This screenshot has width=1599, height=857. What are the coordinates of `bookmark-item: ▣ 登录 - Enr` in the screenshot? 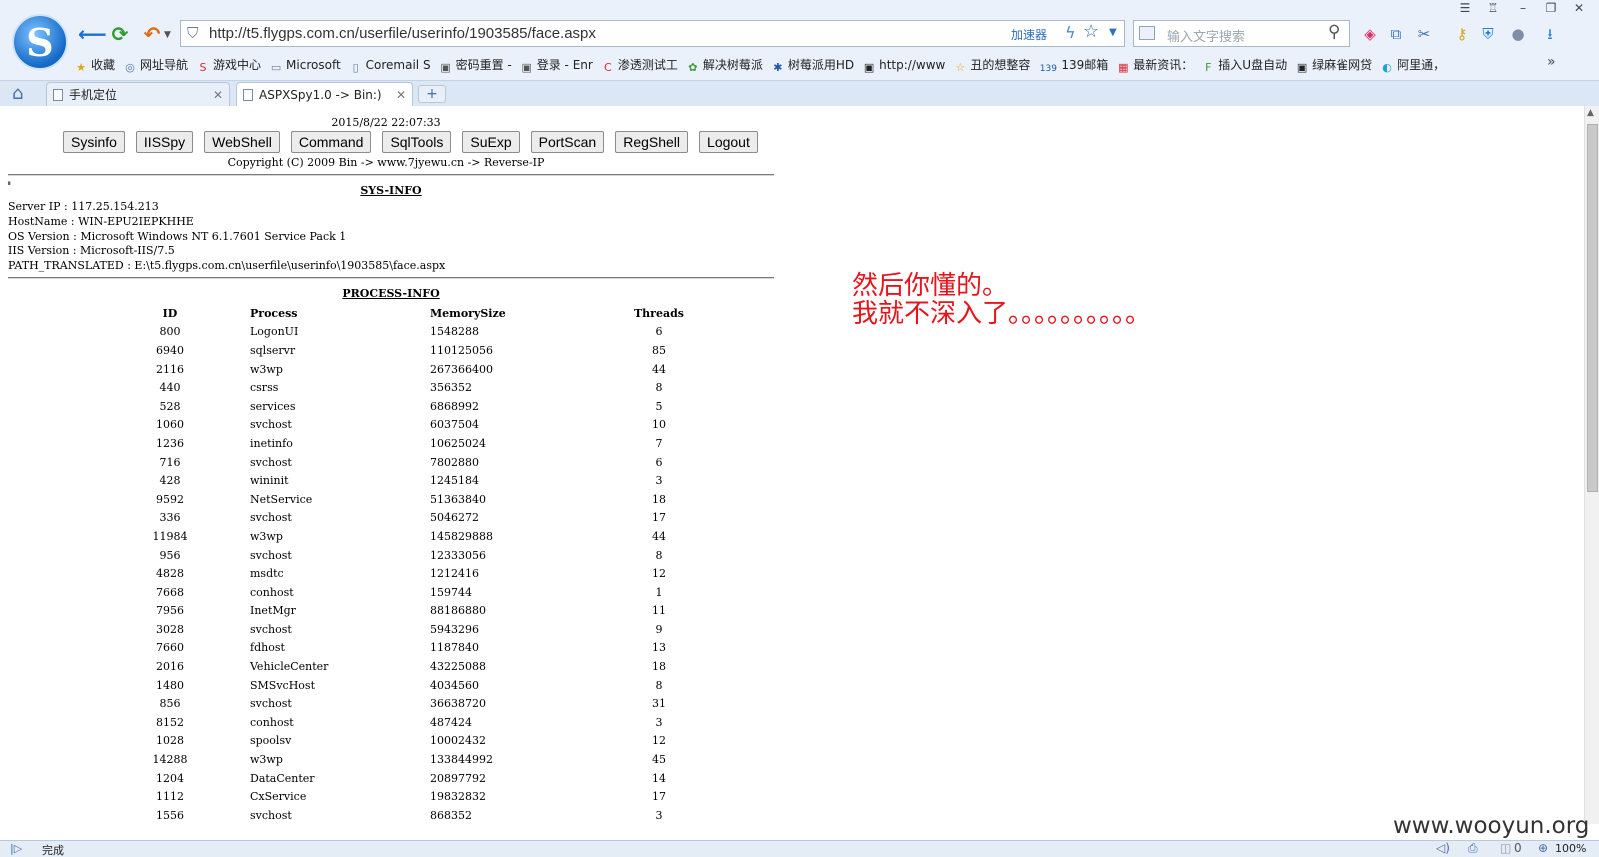 It's located at (556, 64).